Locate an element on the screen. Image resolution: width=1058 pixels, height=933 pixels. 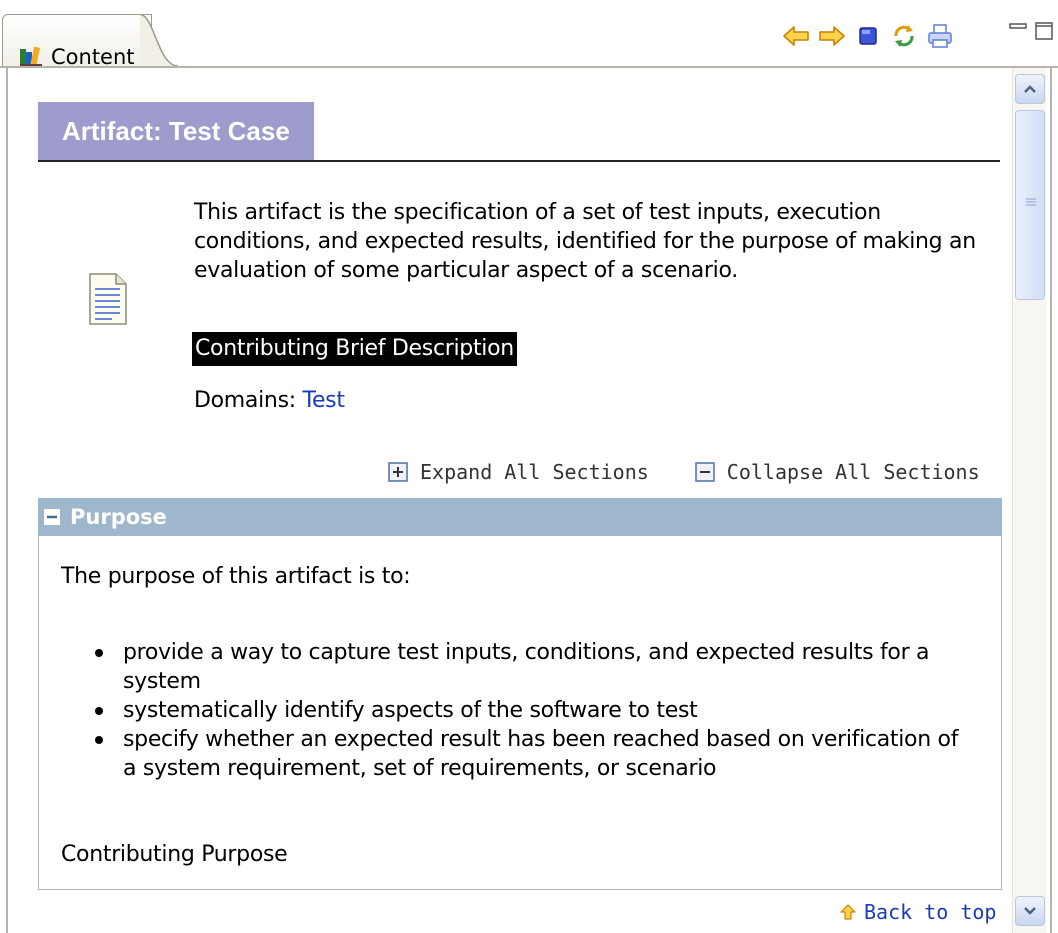
up-arrow-icon is located at coordinates (848, 912).